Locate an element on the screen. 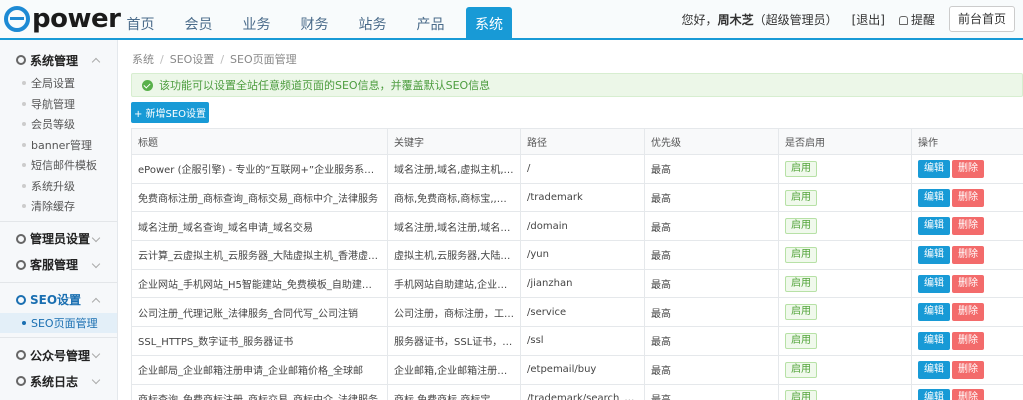  breadcrumb-system: 系统 is located at coordinates (143, 59).